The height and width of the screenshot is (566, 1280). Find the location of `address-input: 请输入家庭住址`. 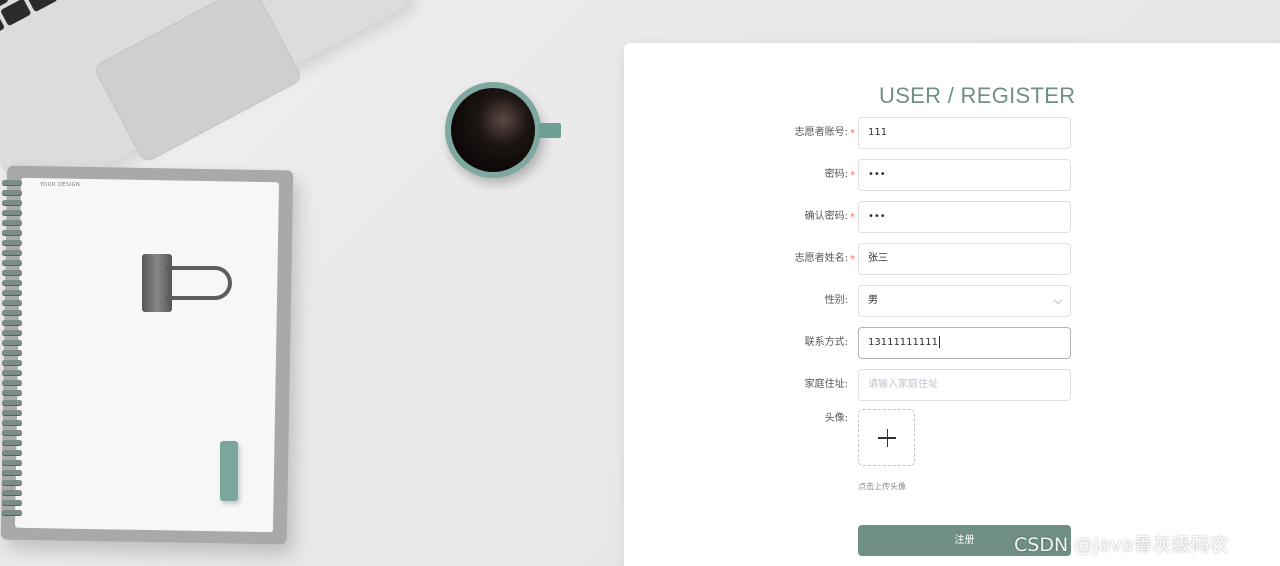

address-input: 请输入家庭住址 is located at coordinates (964, 385).